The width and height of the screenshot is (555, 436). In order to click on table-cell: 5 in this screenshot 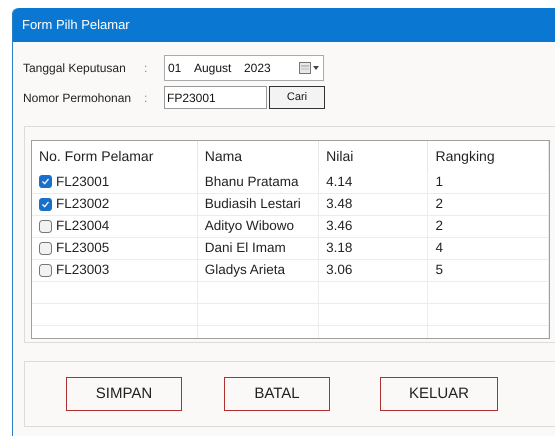, I will do `click(488, 270)`.